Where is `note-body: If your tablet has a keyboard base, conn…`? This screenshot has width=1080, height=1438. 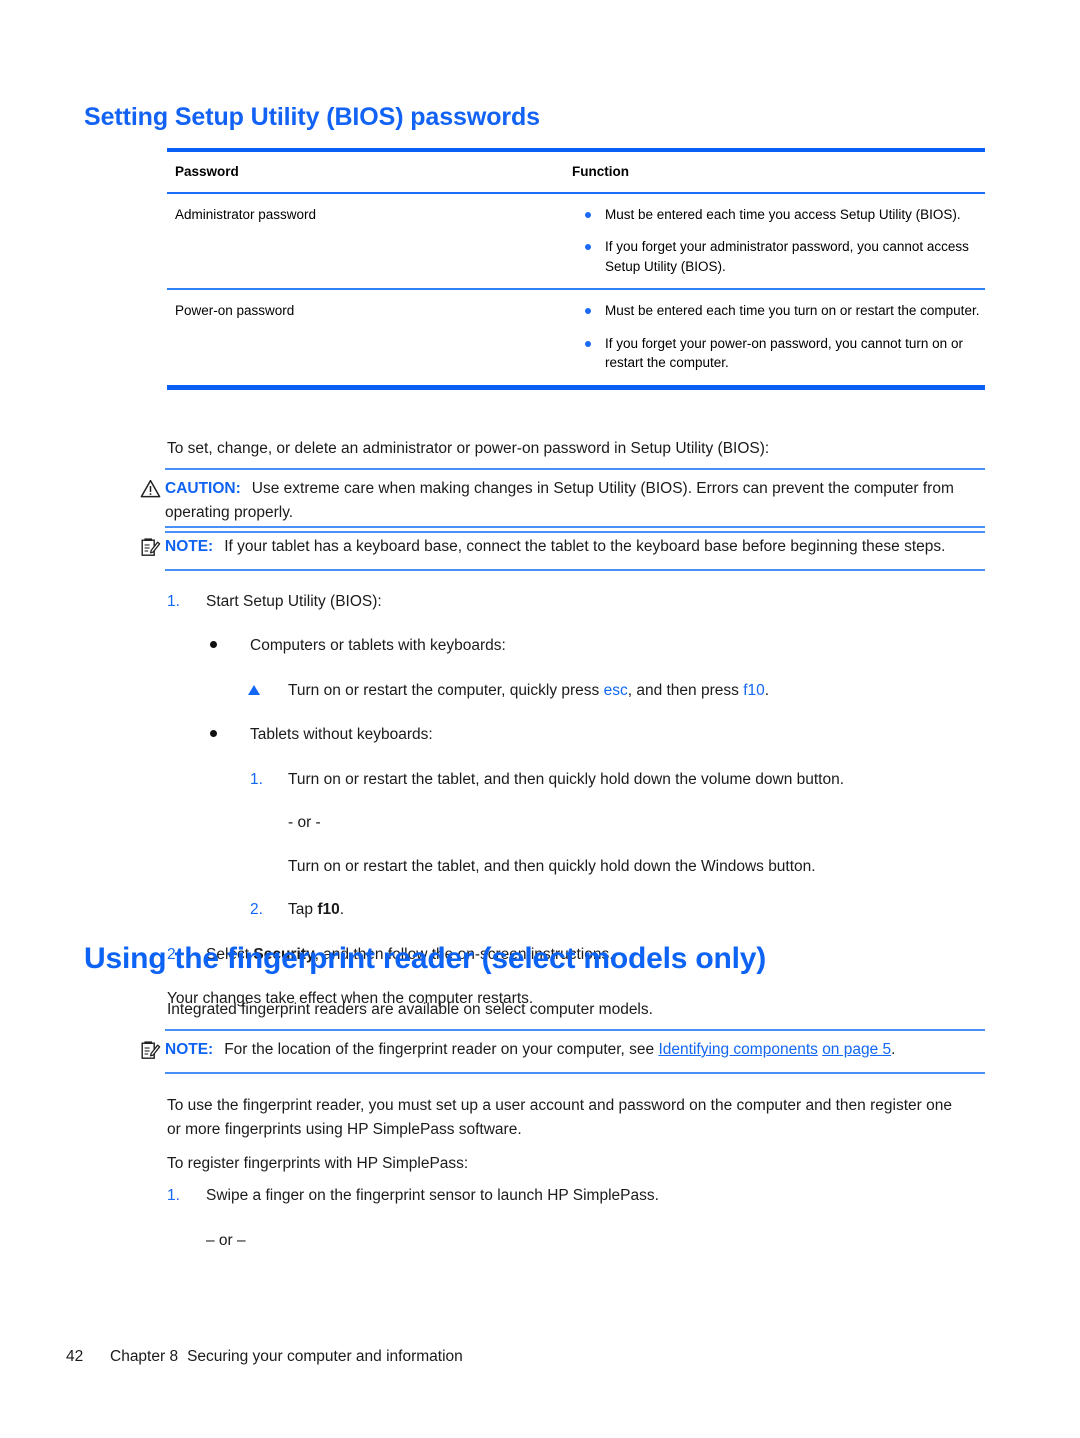
note-body: If your tablet has a keyboard base, conn… is located at coordinates (585, 546).